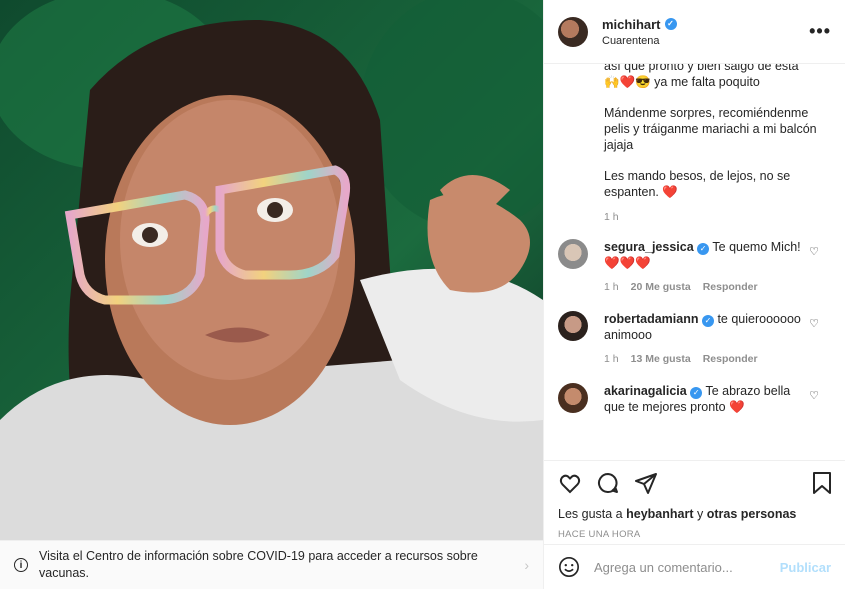 Image resolution: width=845 pixels, height=589 pixels. Describe the element at coordinates (646, 483) in the screenshot. I see `share-icon` at that location.